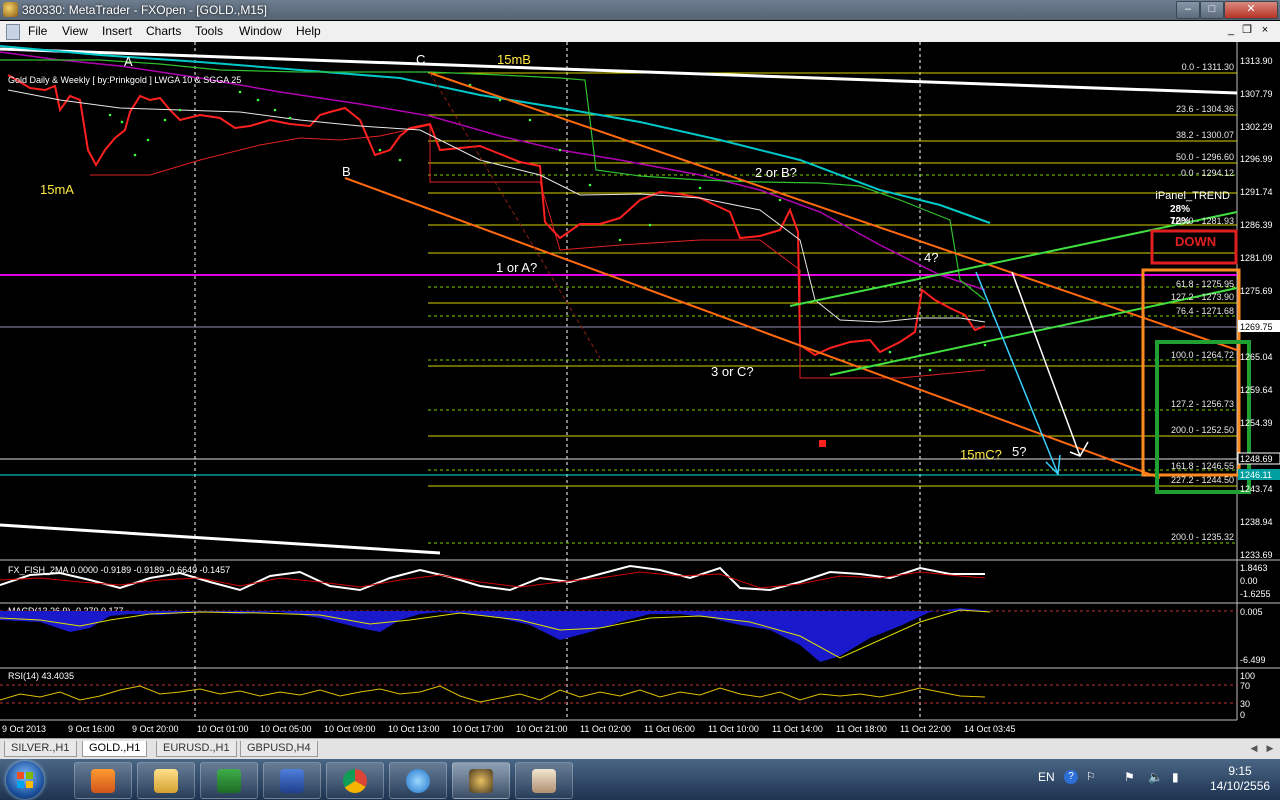 This screenshot has height=800, width=1280. I want to click on close-icon: ✕, so click(1251, 9).